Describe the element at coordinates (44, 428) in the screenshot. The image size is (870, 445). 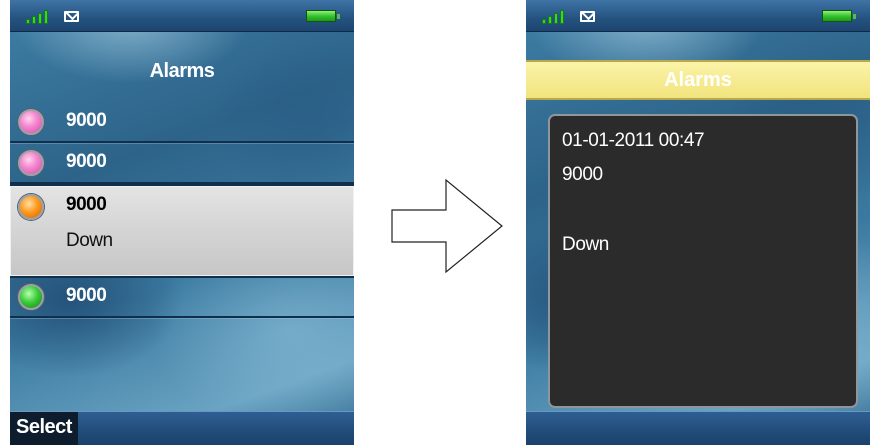
I see `select-softkey: Select` at that location.